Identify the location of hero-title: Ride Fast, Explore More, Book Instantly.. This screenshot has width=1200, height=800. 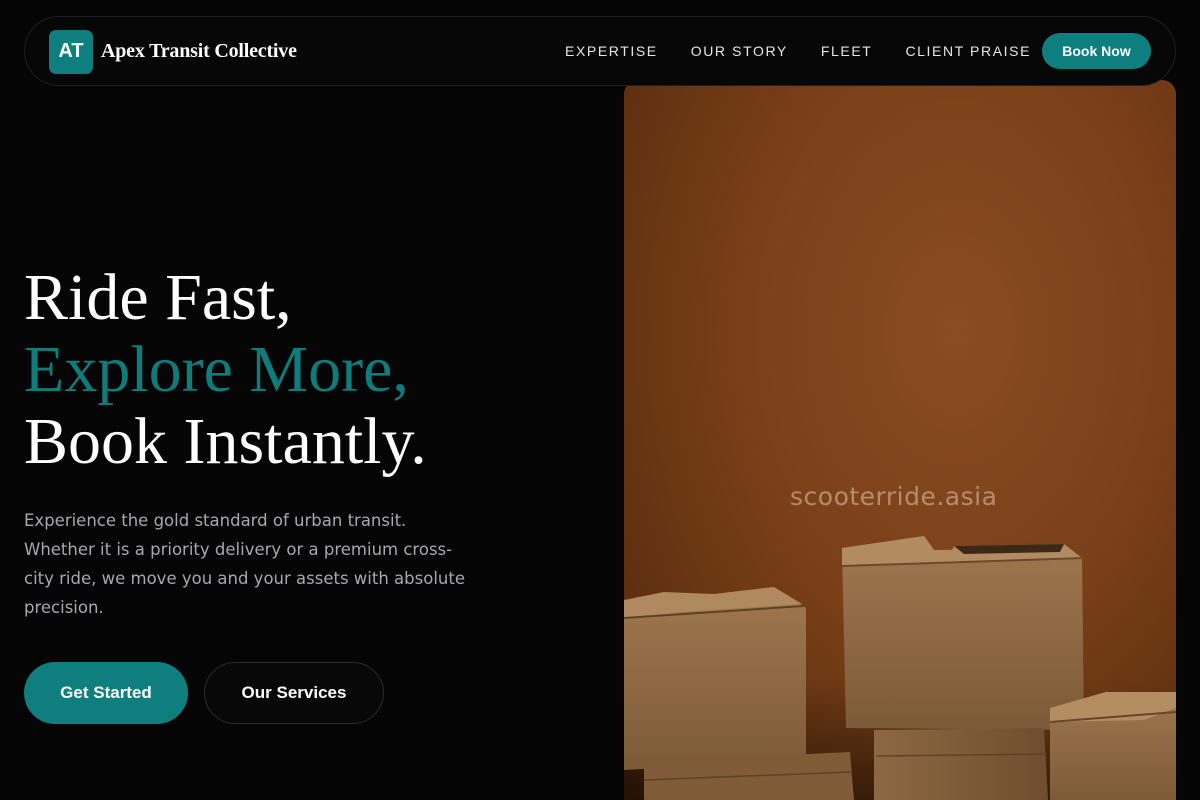
(225, 370).